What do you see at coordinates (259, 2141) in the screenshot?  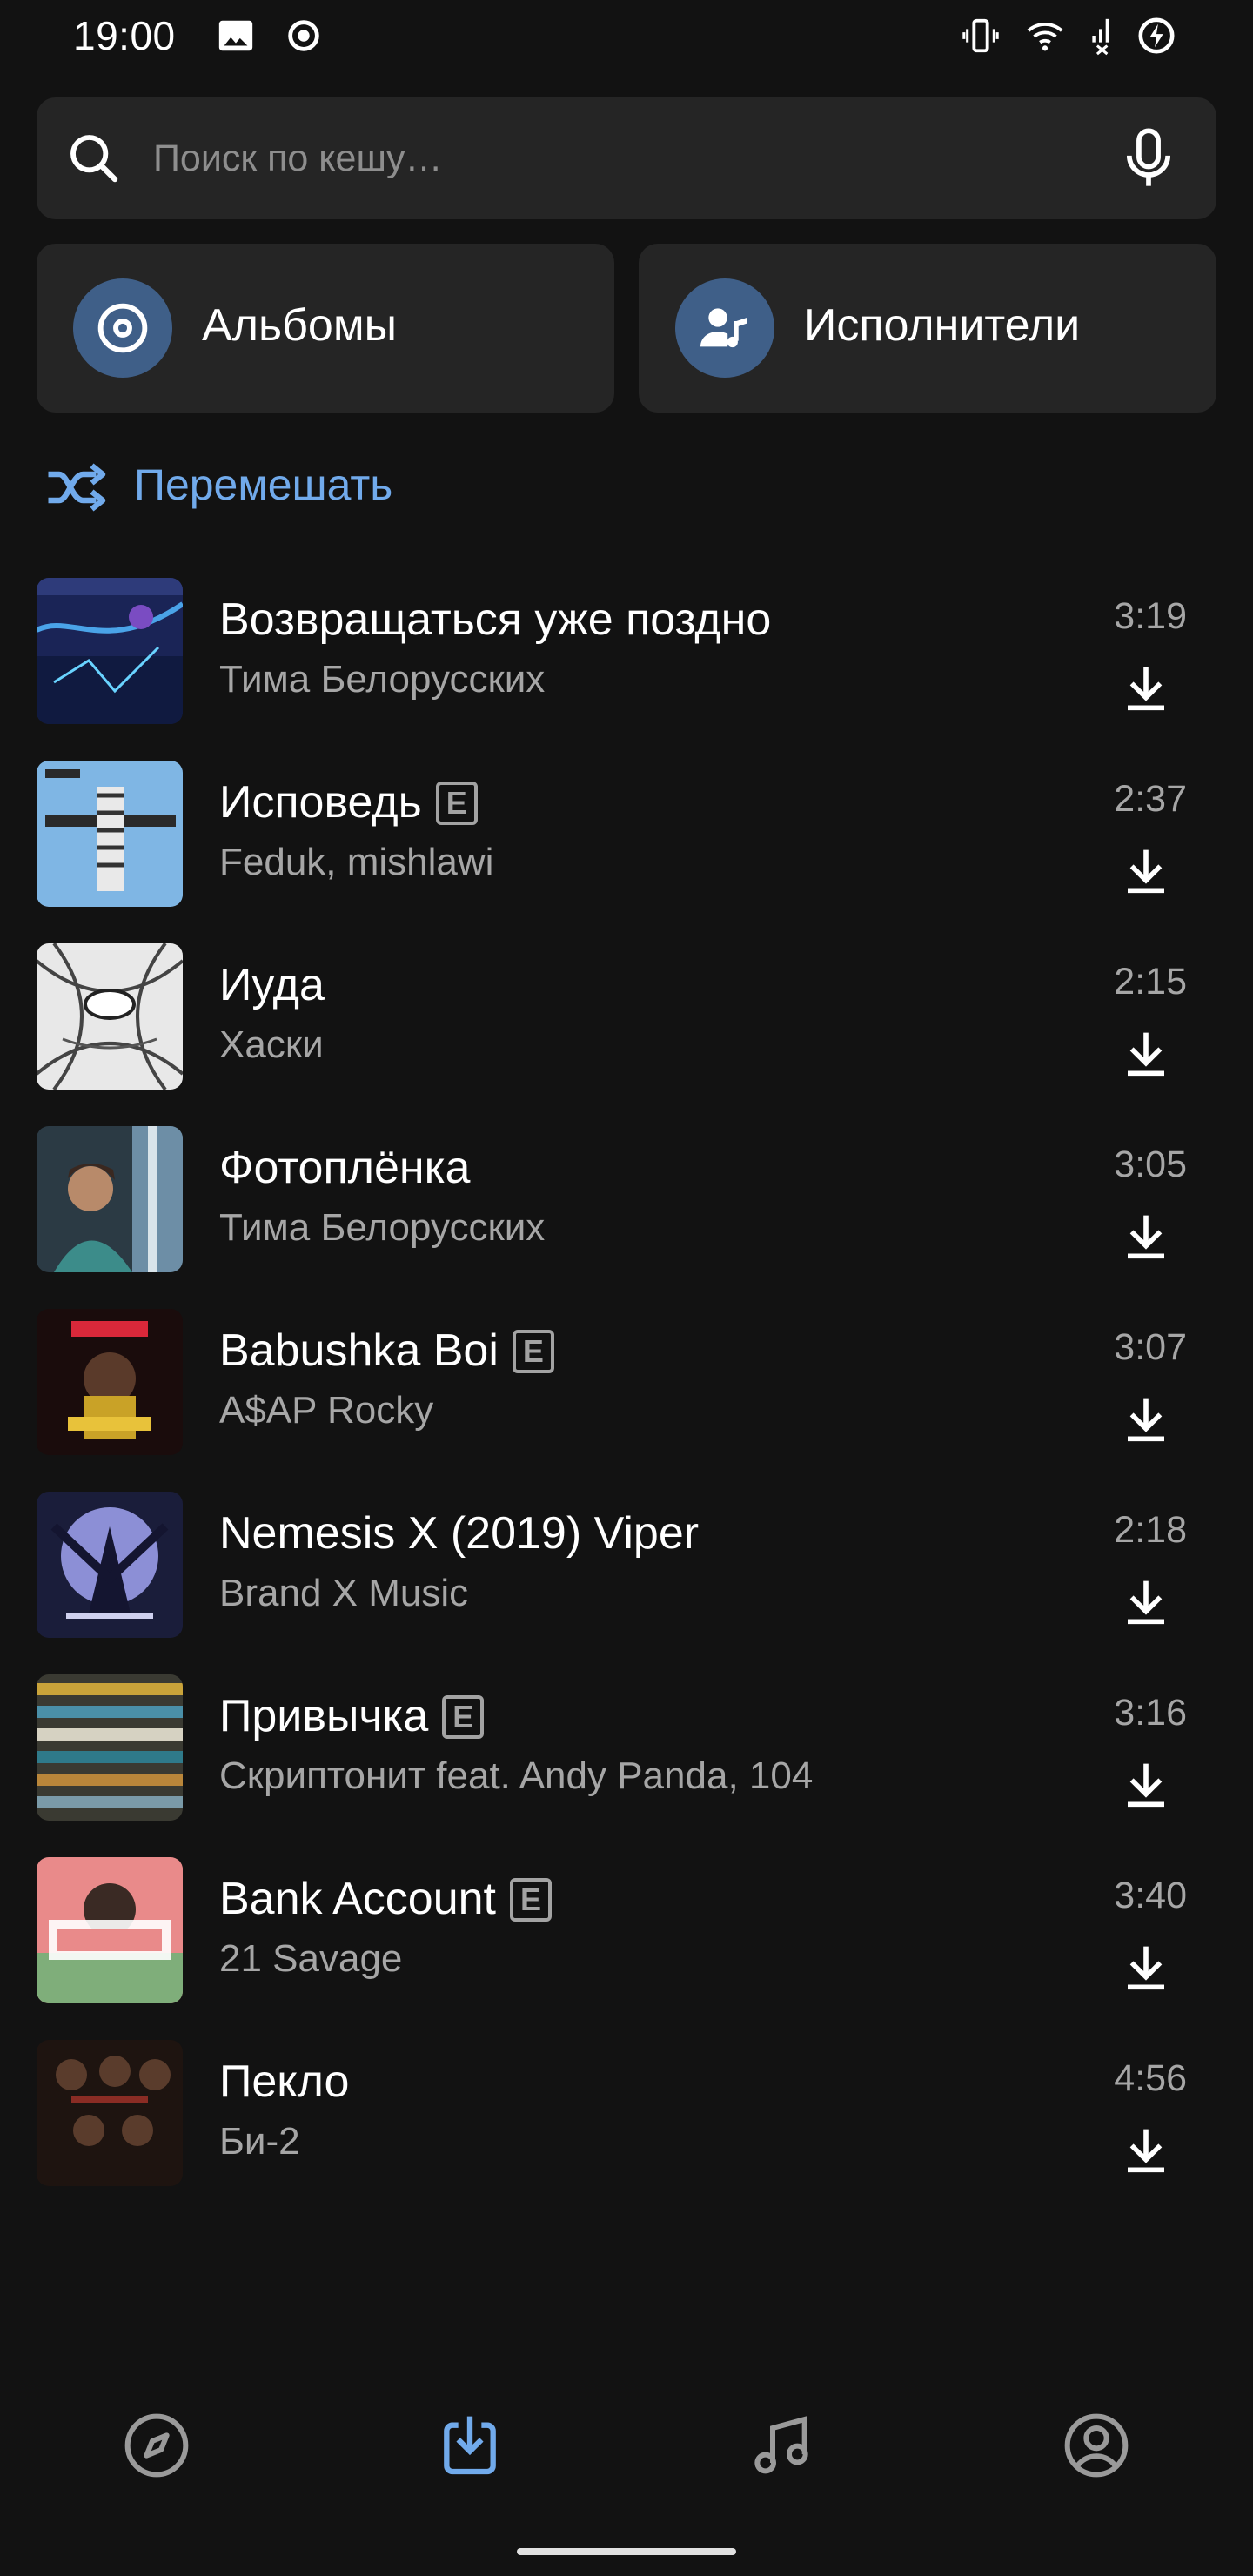 I see `track-artist: Би-2` at bounding box center [259, 2141].